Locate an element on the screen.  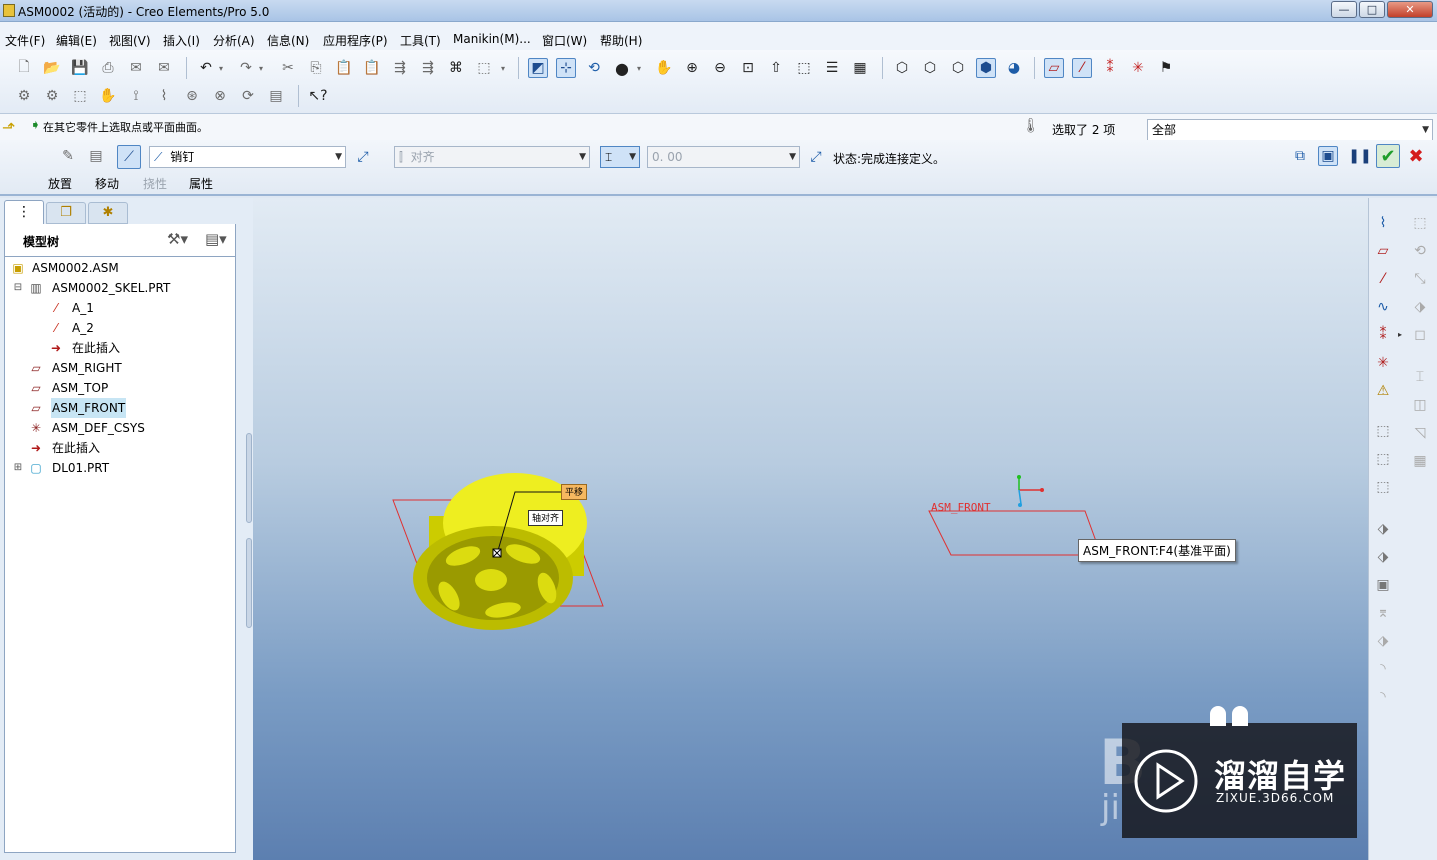
paste-special-icon: 📋 is located at coordinates (372, 68).